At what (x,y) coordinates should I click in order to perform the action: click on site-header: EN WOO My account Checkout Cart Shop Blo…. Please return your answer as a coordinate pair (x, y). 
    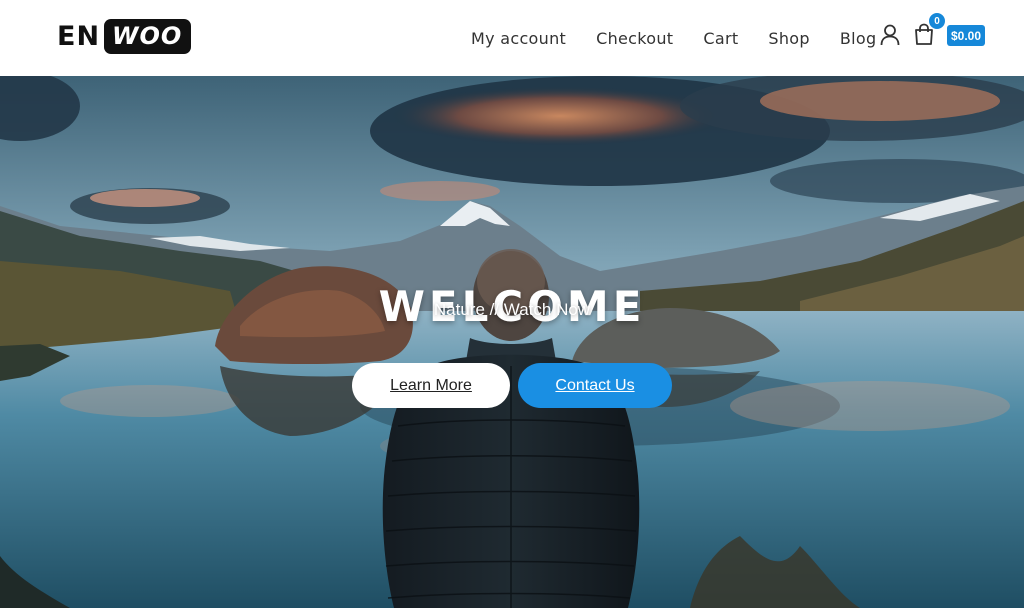
    Looking at the image, I should click on (512, 38).